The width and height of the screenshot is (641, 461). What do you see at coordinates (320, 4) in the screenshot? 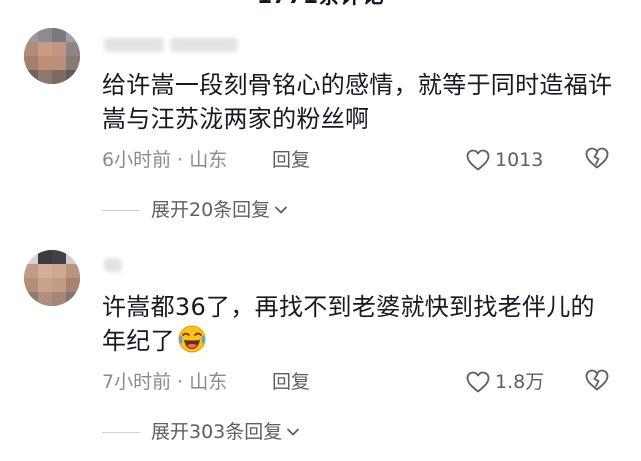
I see `comments-count-title: 1771条评论` at bounding box center [320, 4].